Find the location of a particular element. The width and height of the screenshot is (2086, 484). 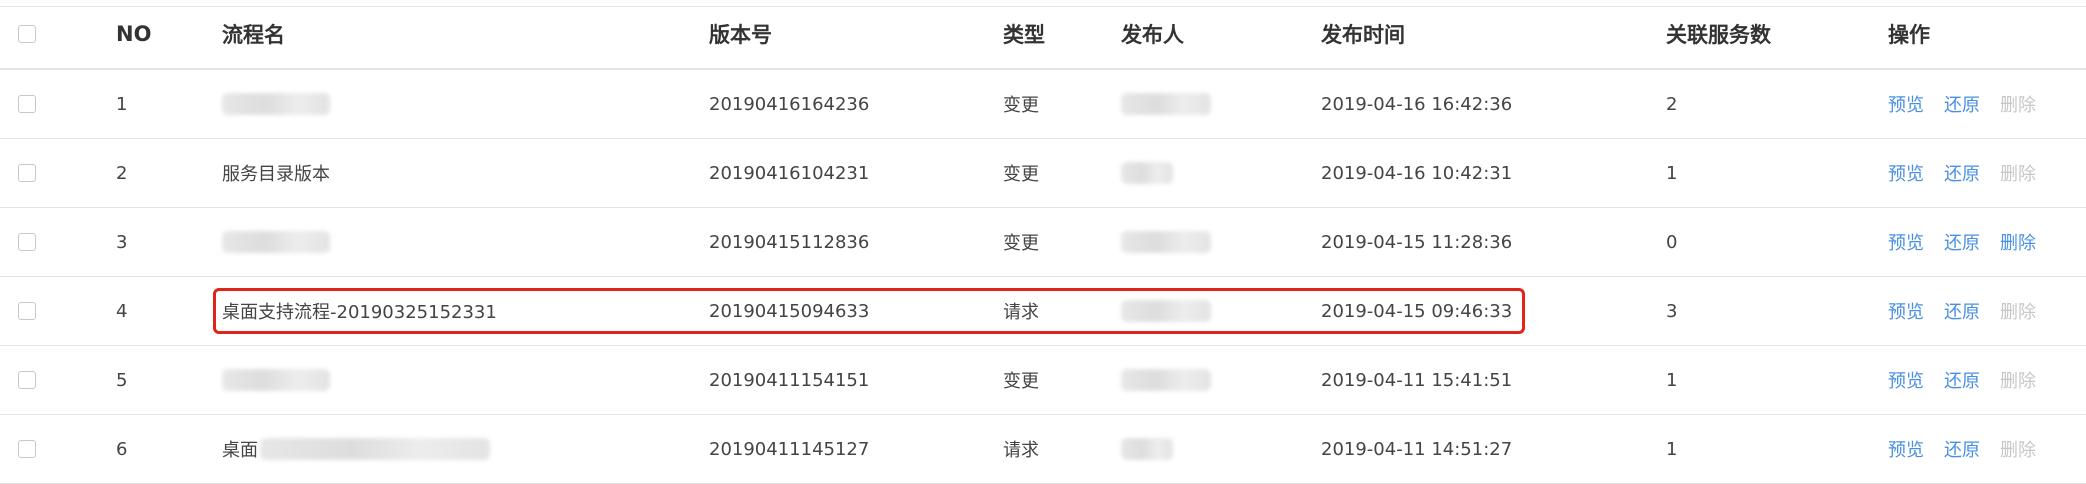

row-service-count: 0 is located at coordinates (1672, 242).